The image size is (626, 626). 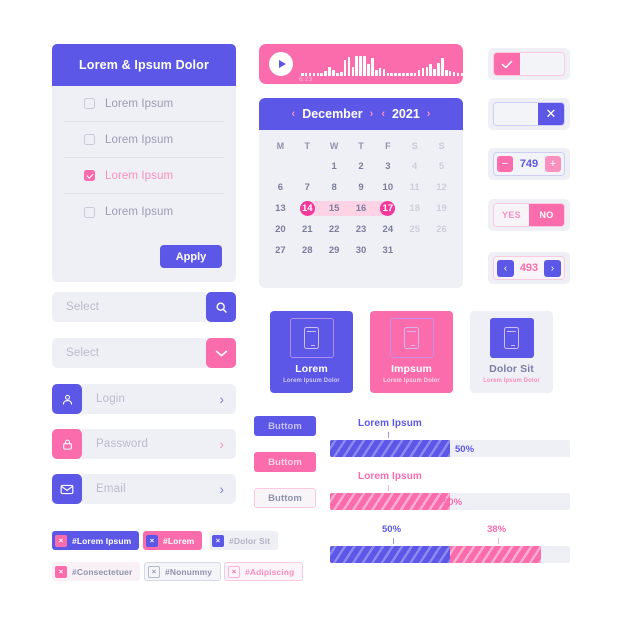 I want to click on no-button: NO, so click(x=546, y=215).